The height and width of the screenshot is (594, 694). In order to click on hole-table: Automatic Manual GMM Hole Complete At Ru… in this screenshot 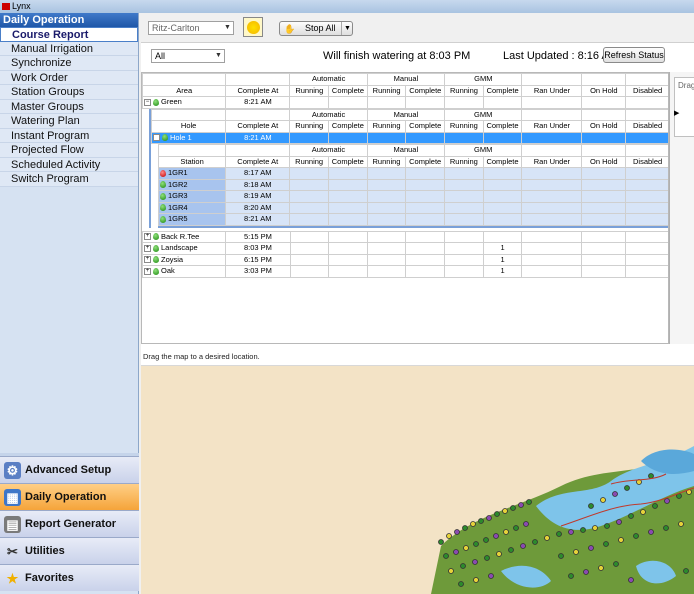, I will do `click(409, 126)`.